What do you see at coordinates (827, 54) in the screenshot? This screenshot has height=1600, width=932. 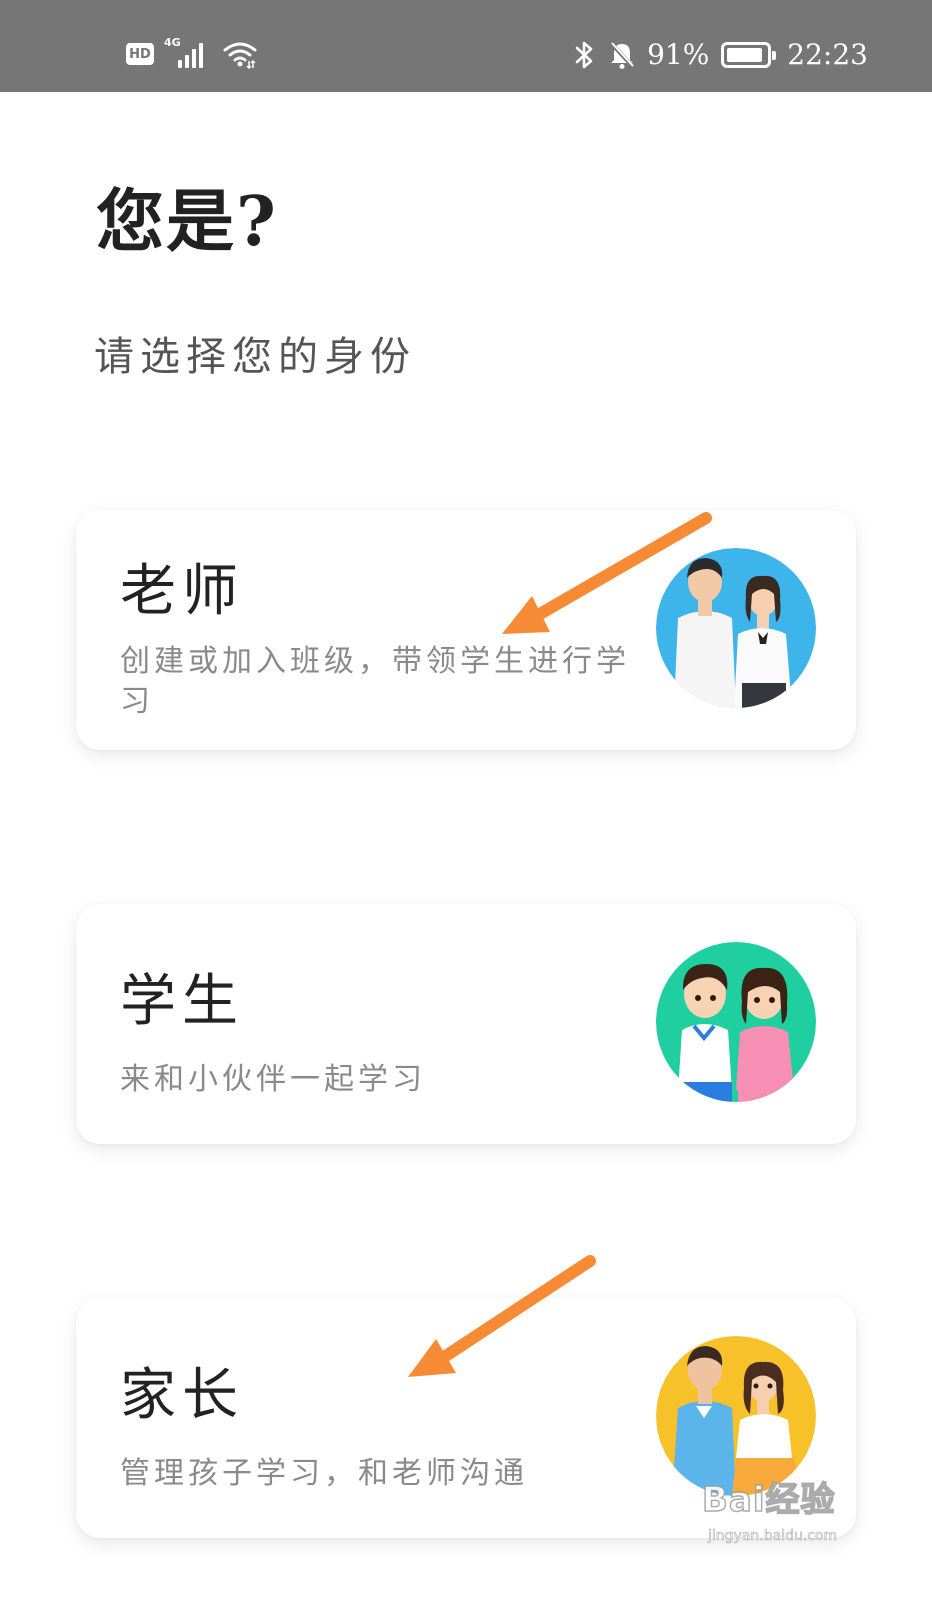 I see `clock-time: 22:23` at bounding box center [827, 54].